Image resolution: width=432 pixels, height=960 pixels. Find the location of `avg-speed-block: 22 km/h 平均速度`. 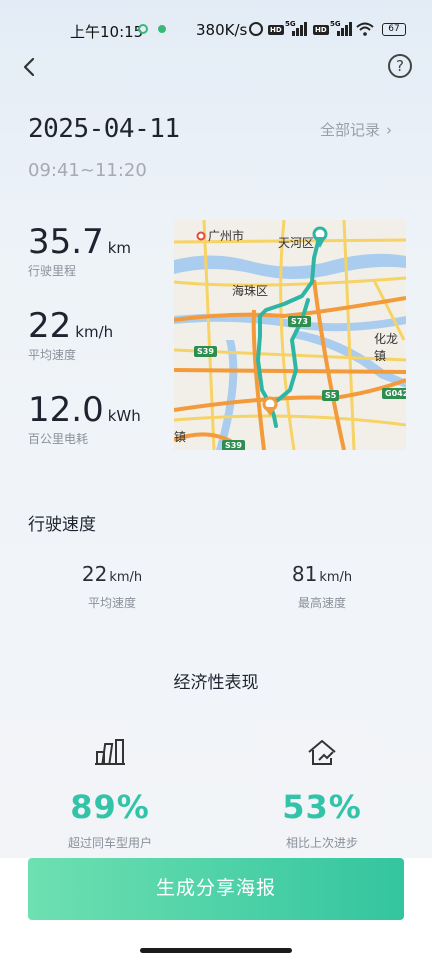

avg-speed-block: 22 km/h 平均速度 is located at coordinates (112, 586).